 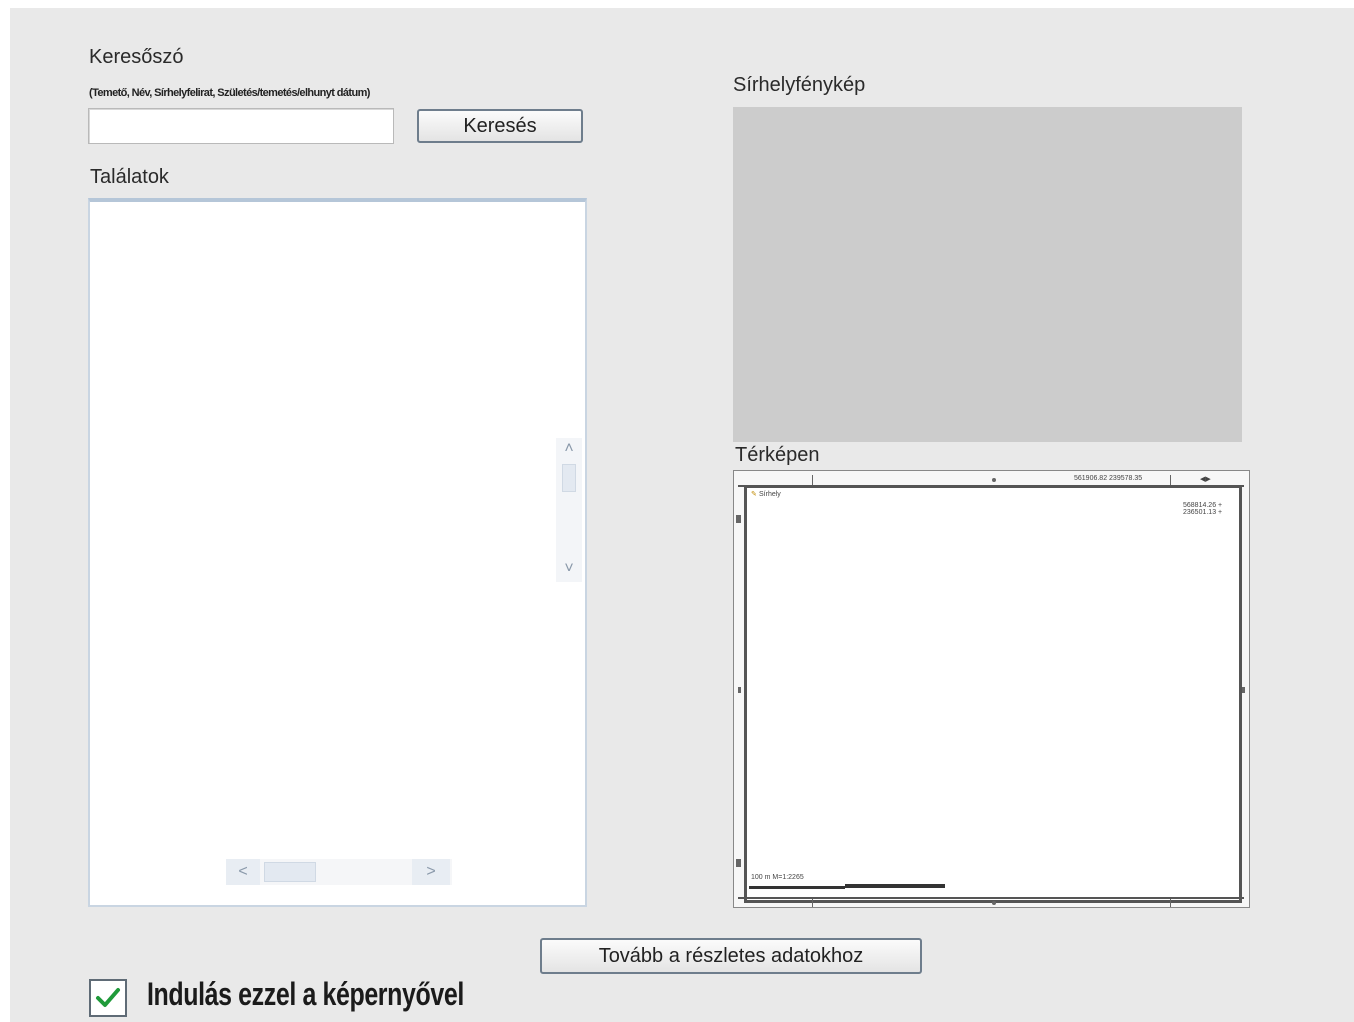 What do you see at coordinates (243, 872) in the screenshot?
I see `scroll-left-icon: <` at bounding box center [243, 872].